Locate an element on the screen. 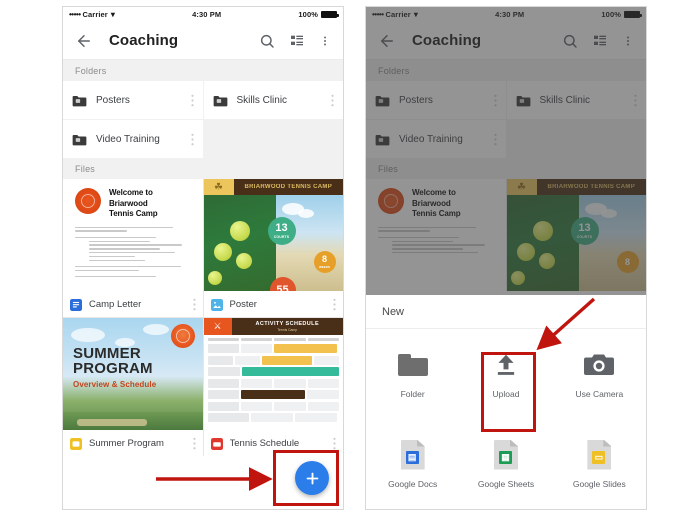  bottom-sheet-title: New is located at coordinates (506, 312).